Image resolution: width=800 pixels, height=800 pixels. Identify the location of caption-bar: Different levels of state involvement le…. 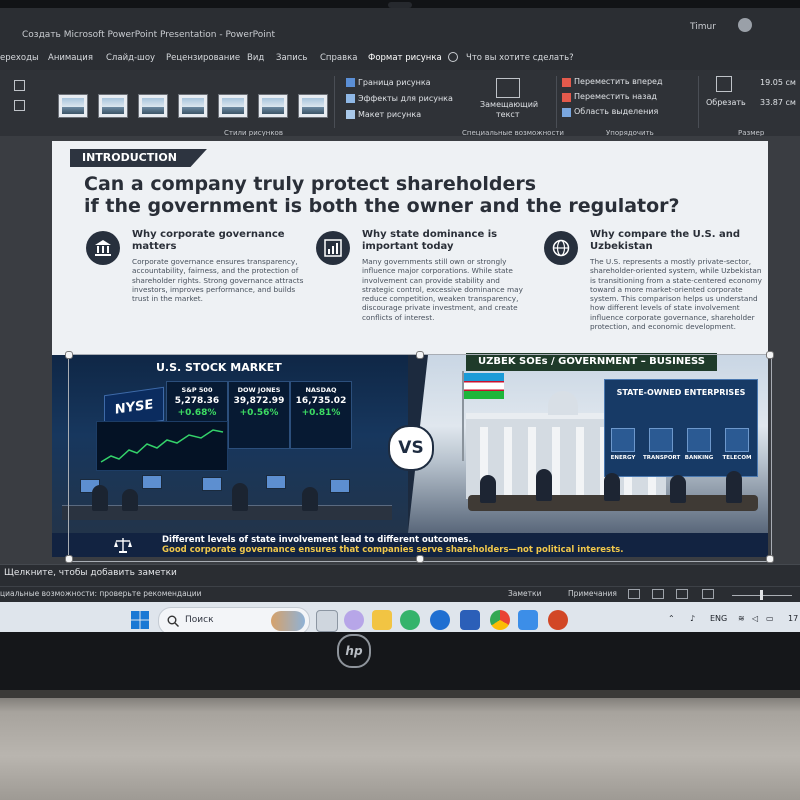
(410, 545).